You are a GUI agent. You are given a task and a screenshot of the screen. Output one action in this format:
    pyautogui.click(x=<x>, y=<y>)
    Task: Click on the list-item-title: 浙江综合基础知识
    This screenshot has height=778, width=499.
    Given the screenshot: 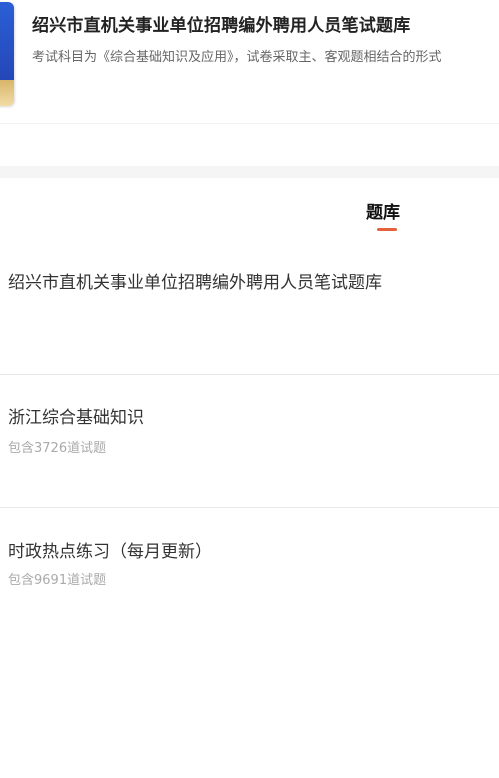 What is the action you would take?
    pyautogui.click(x=76, y=418)
    